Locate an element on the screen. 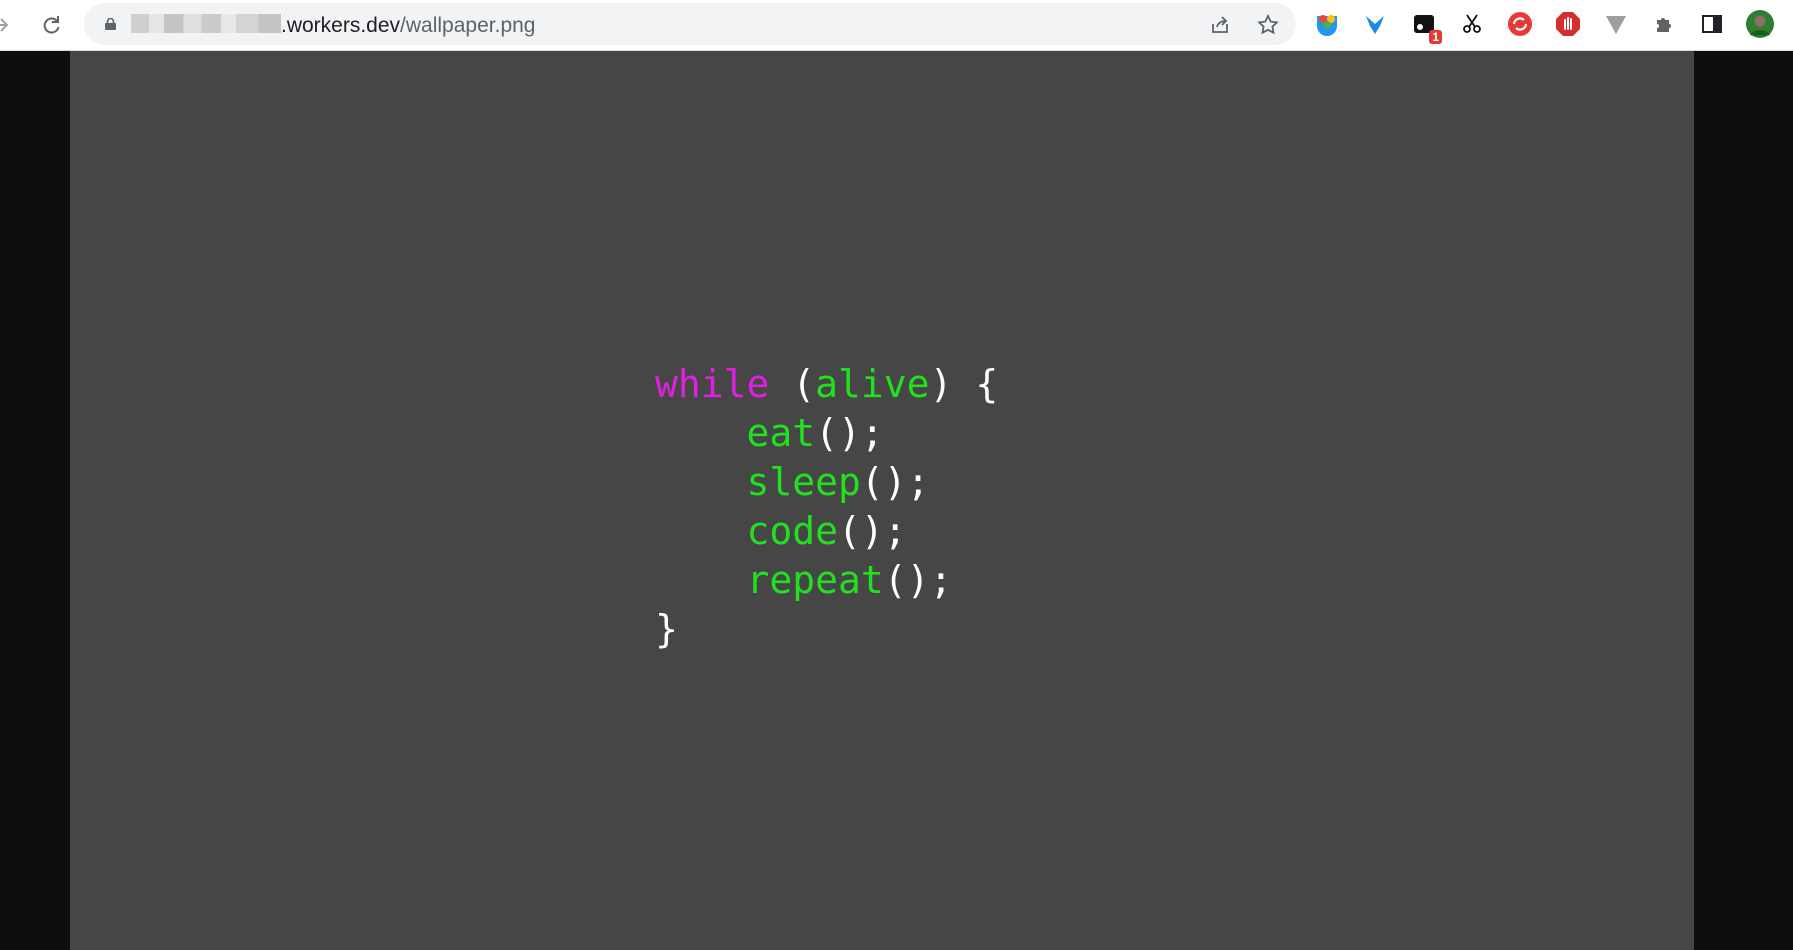 This screenshot has height=950, width=1793. forward-icon is located at coordinates (8, 25).